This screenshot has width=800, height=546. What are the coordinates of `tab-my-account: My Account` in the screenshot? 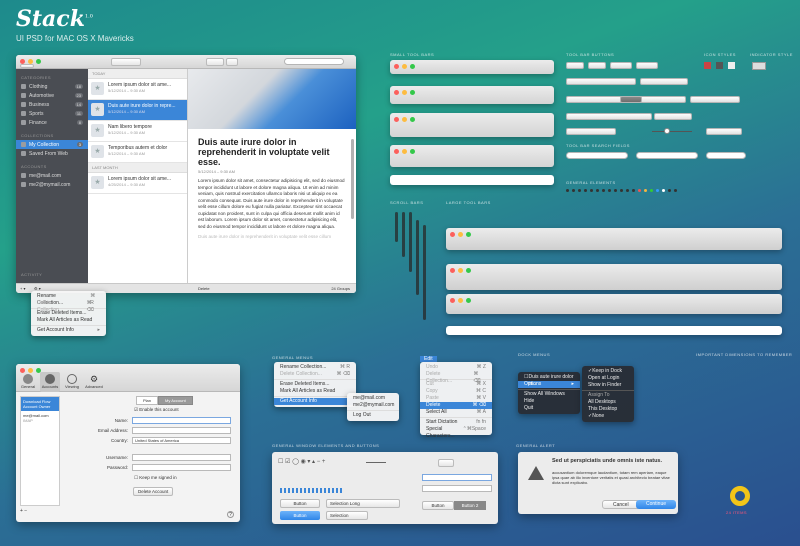 It's located at (175, 400).